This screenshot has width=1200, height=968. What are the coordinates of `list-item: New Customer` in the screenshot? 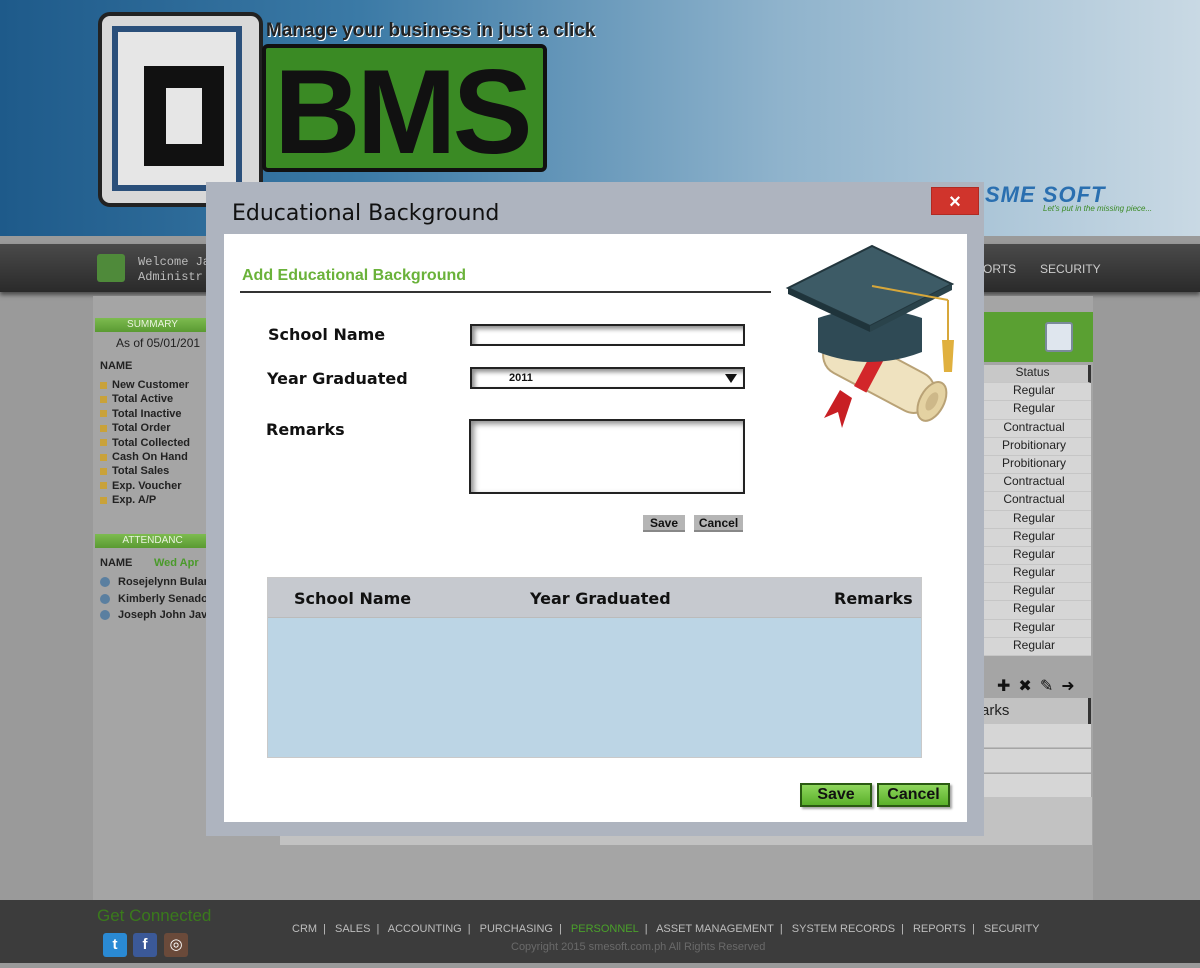 It's located at (145, 385).